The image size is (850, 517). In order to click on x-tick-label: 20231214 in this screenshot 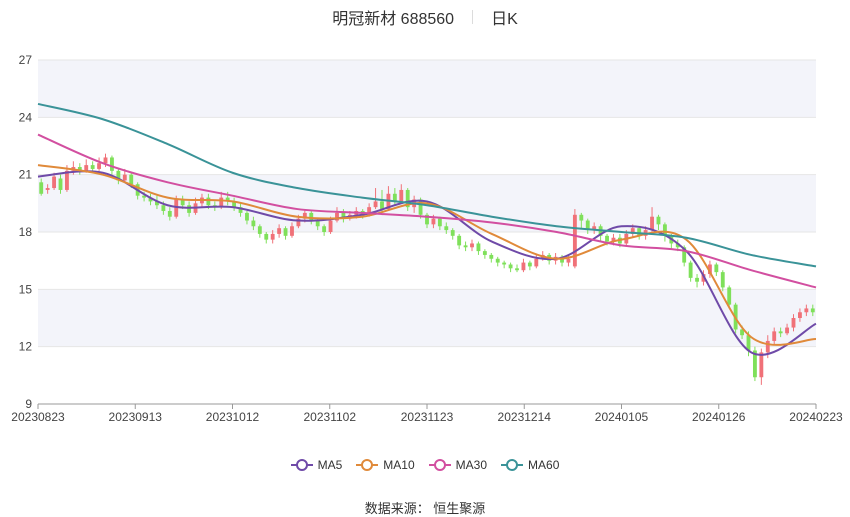, I will do `click(525, 417)`.